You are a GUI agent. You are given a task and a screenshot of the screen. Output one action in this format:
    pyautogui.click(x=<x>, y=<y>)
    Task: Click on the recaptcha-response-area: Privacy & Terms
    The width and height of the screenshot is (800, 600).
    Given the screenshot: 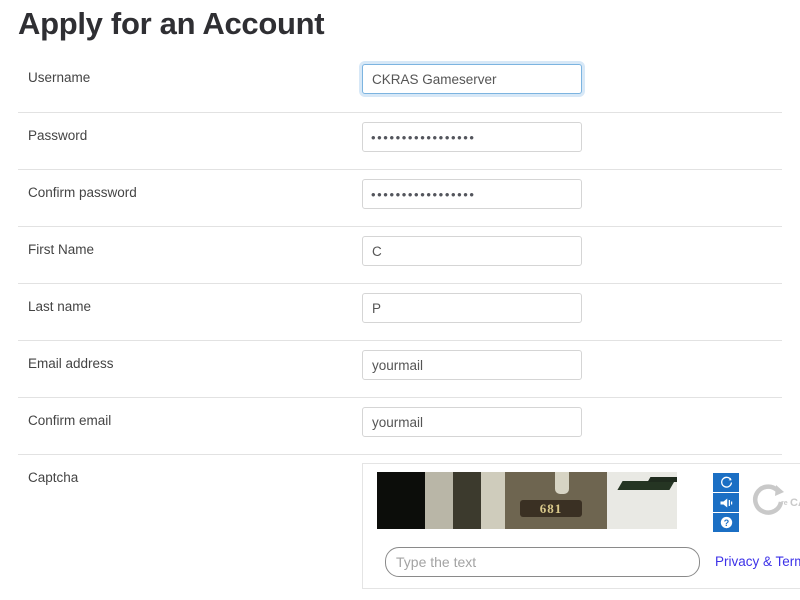 What is the action you would take?
    pyautogui.click(x=588, y=557)
    